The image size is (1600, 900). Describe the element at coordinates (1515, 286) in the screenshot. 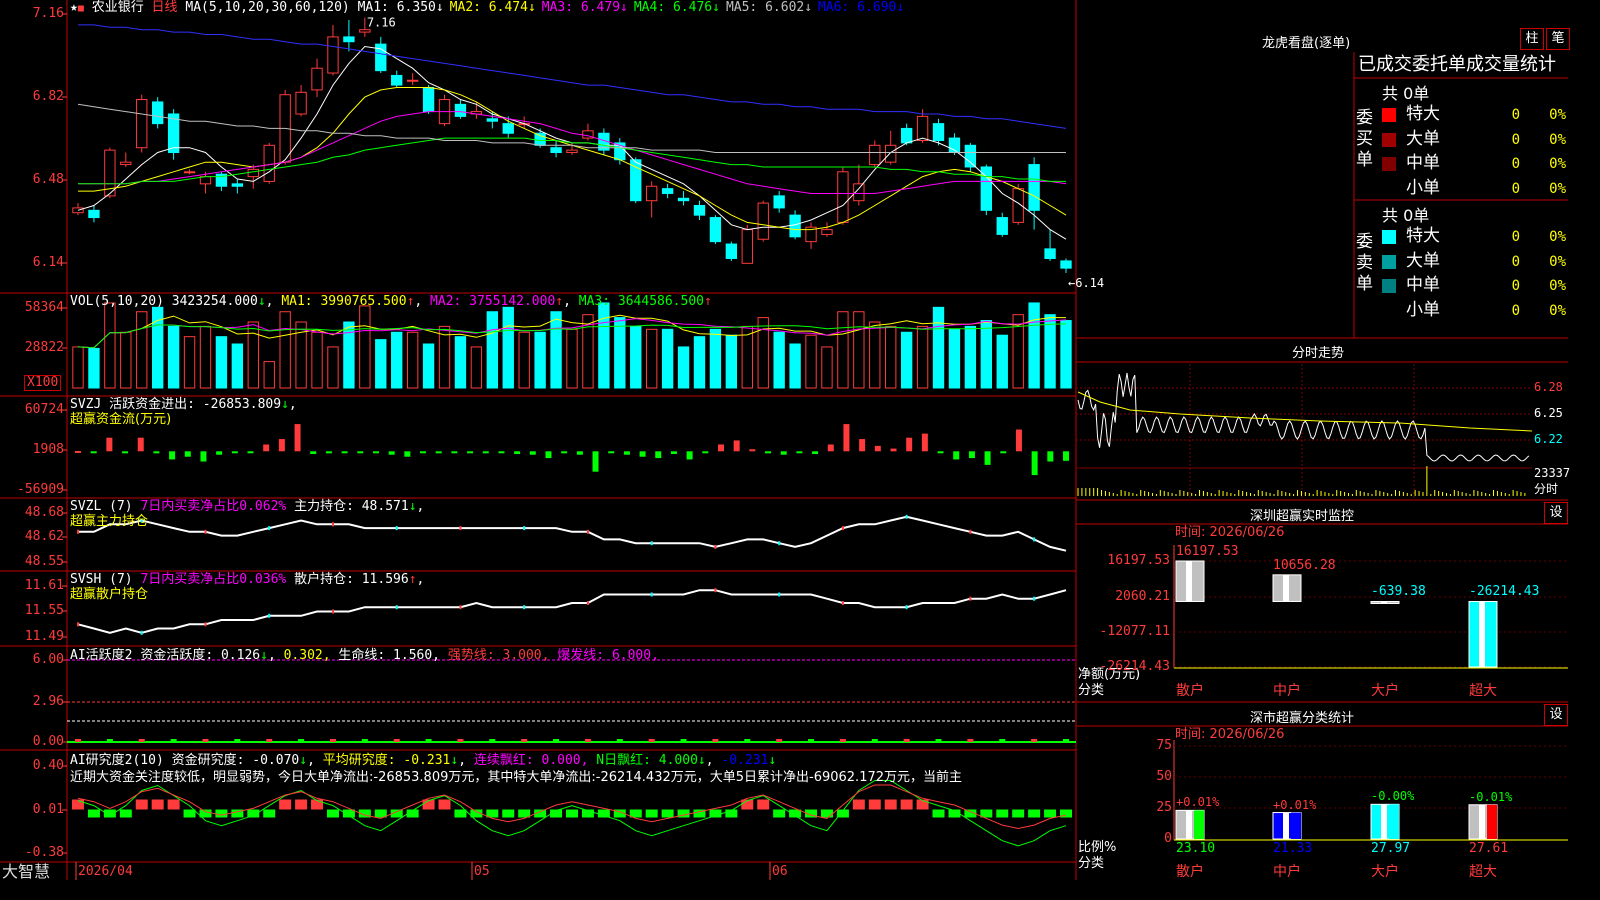

I see `order-size-count: 0` at that location.